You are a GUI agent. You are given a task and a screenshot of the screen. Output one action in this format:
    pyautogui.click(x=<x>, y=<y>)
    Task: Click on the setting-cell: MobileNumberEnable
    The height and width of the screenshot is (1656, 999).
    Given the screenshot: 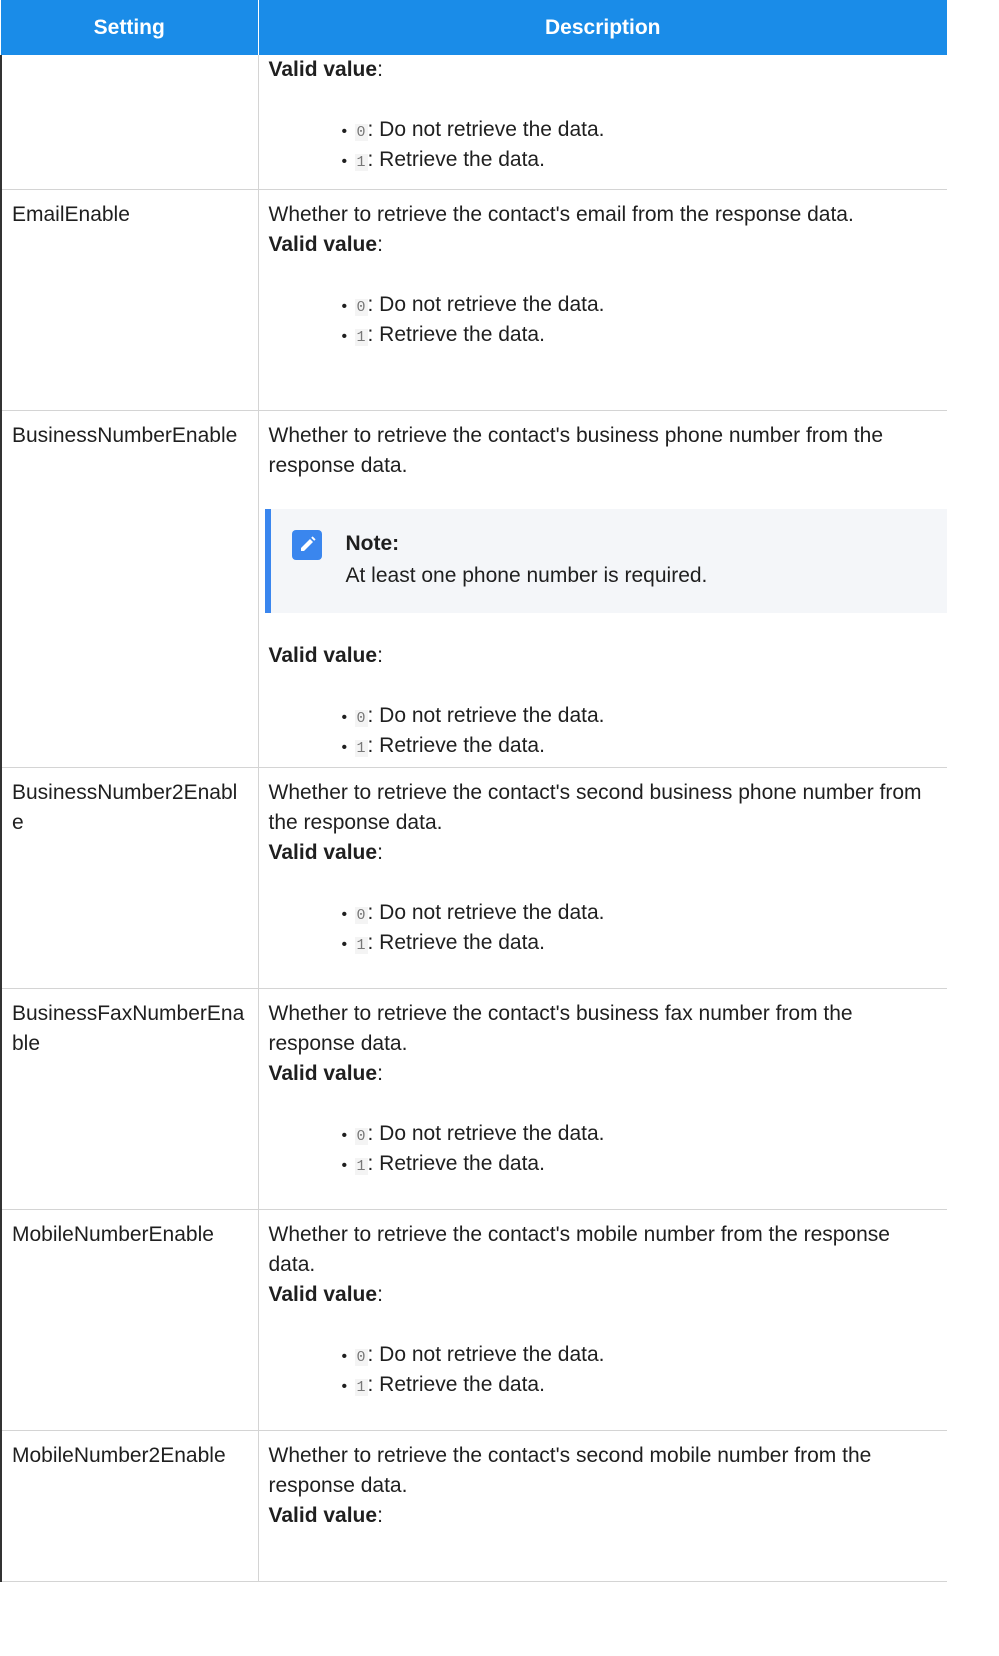 What is the action you would take?
    pyautogui.click(x=129, y=1320)
    